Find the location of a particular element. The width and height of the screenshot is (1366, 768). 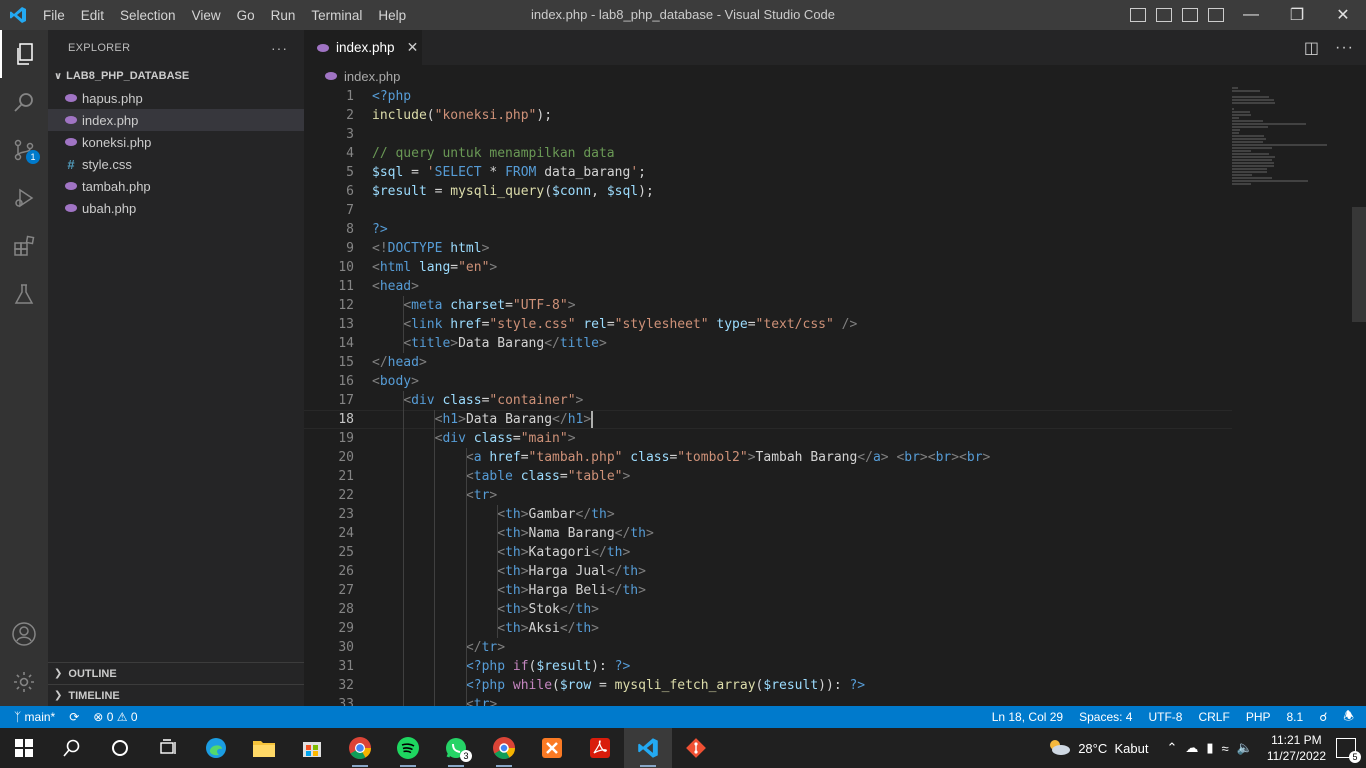

menu-terminal: Terminal is located at coordinates (336, 15).